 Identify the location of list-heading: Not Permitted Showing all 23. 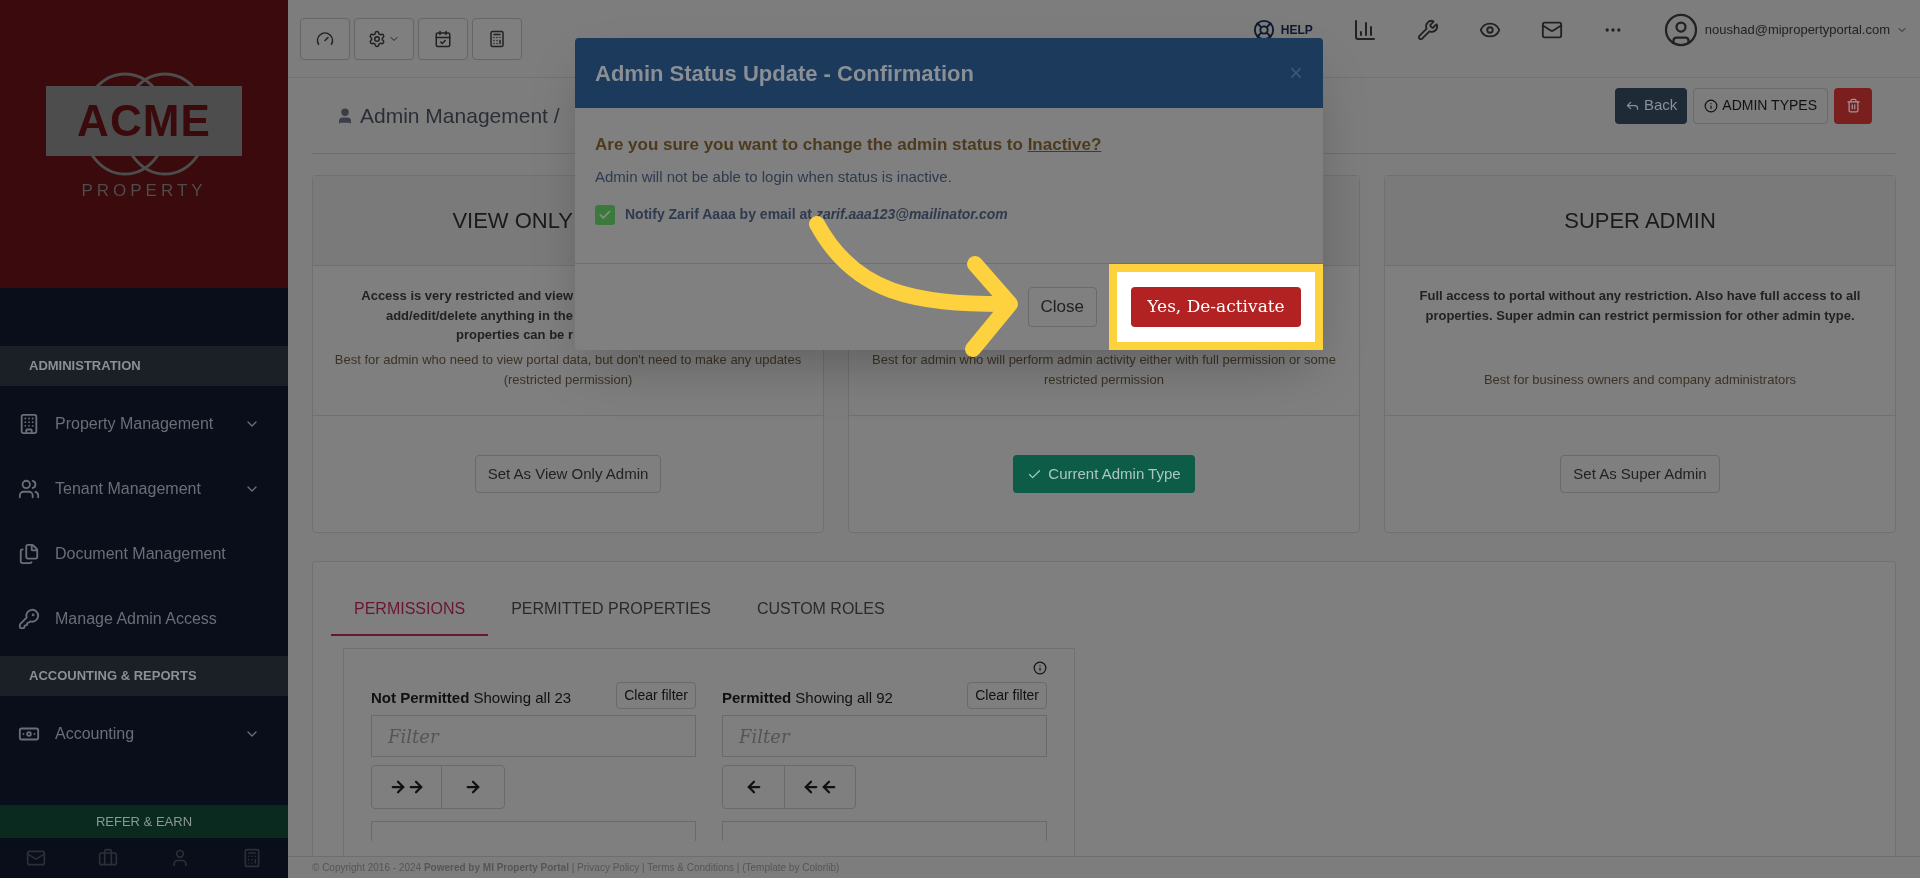
(471, 697).